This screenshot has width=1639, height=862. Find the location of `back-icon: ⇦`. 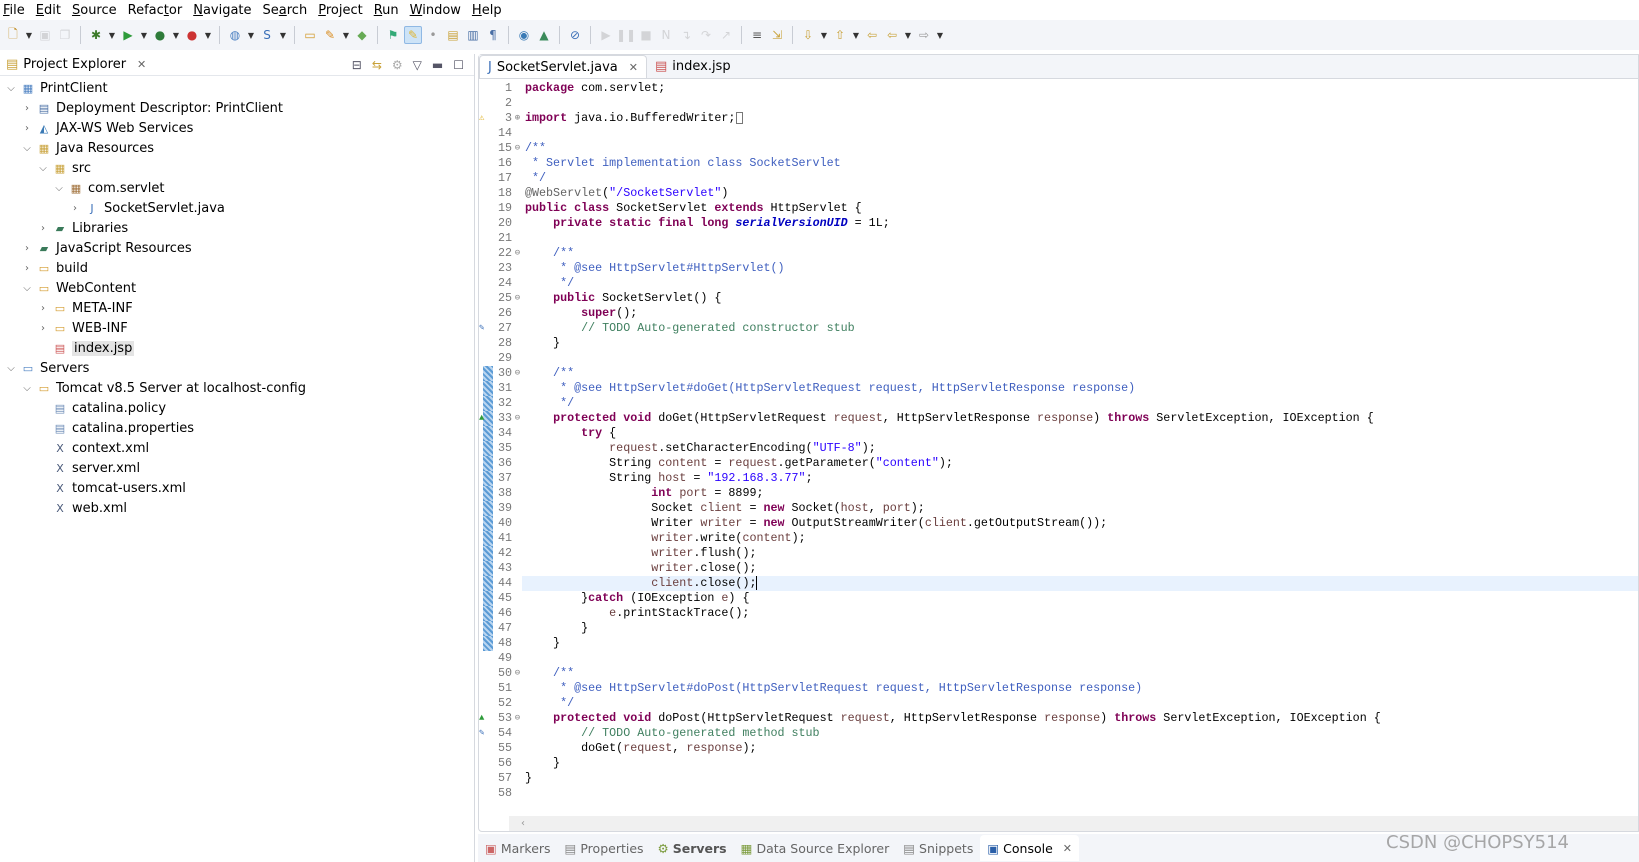

back-icon: ⇦ is located at coordinates (892, 35).